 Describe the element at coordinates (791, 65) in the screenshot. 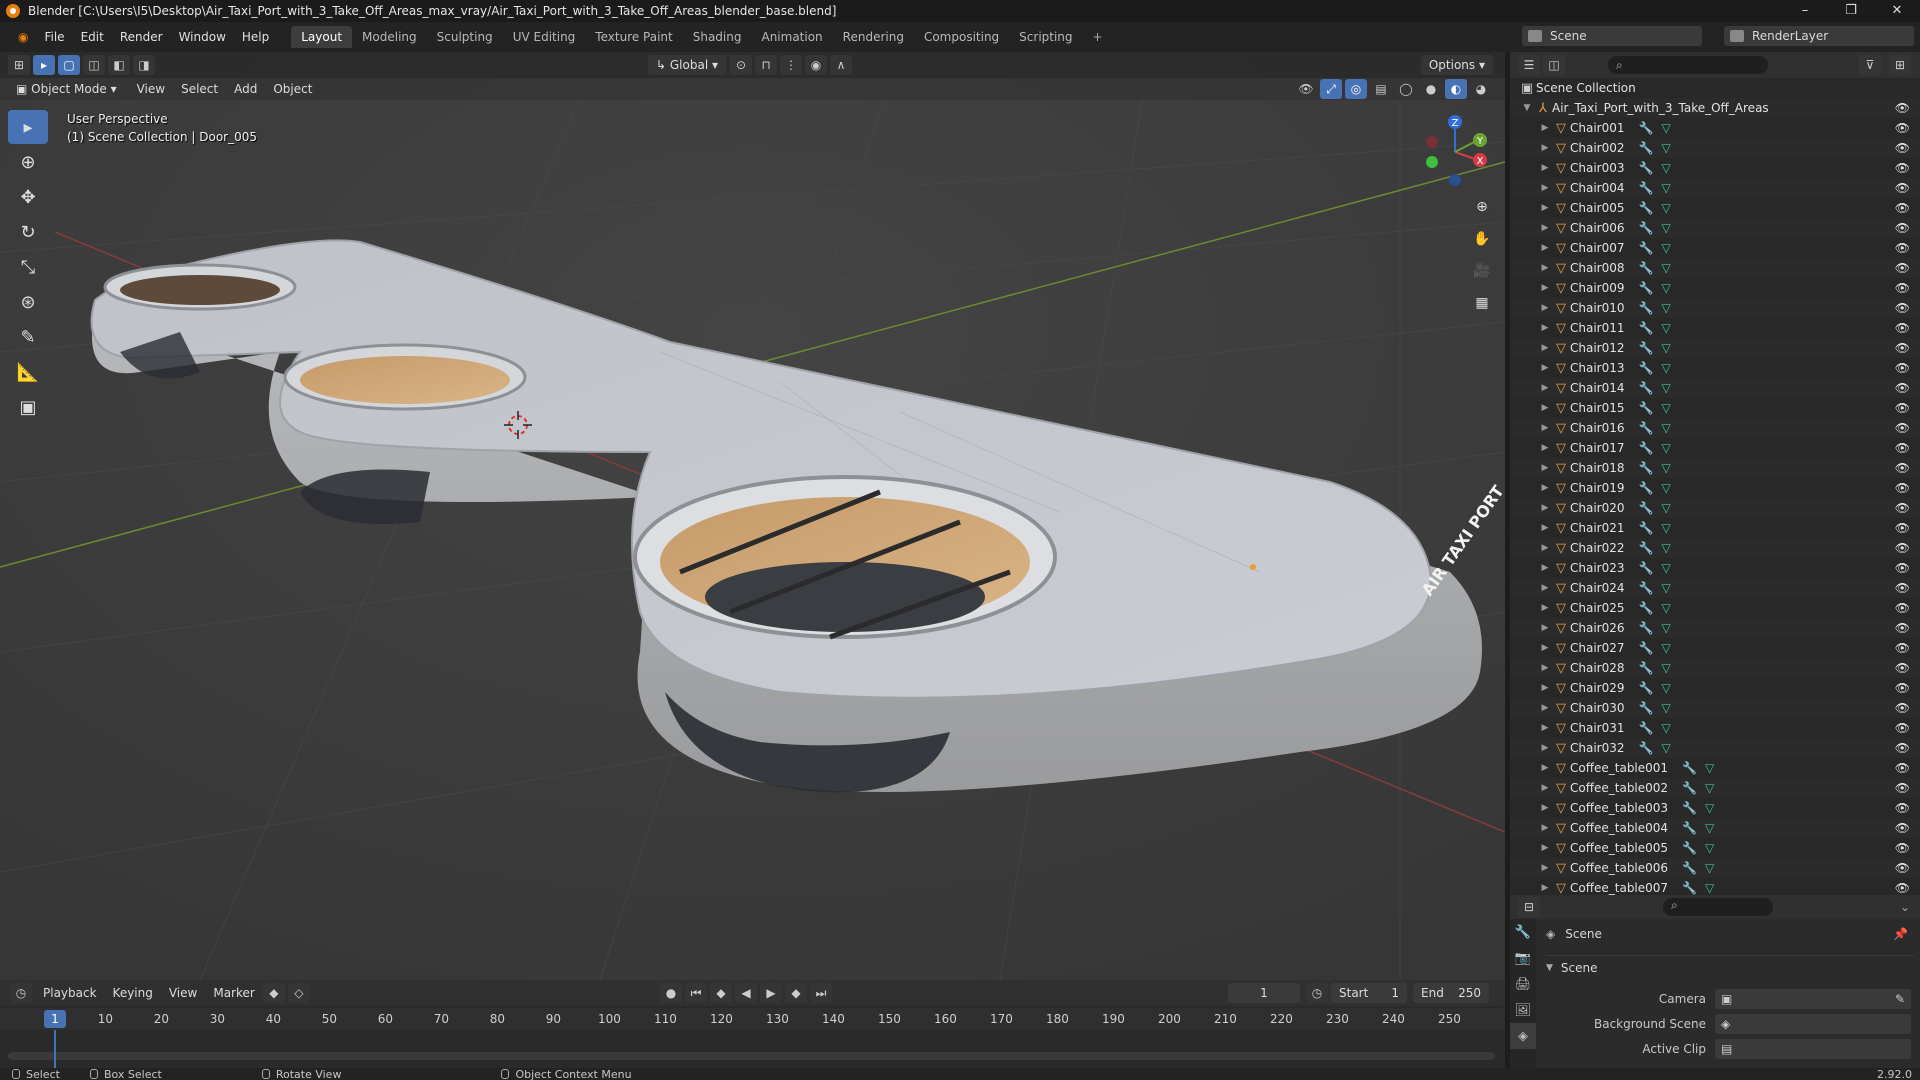

I see `snap-target-icon: ⋮` at that location.